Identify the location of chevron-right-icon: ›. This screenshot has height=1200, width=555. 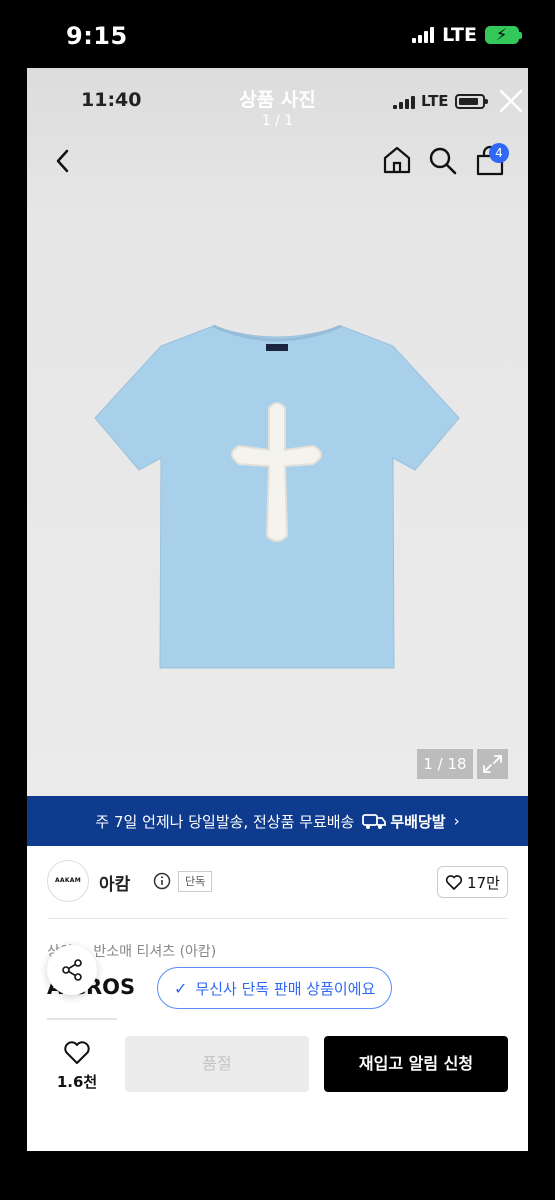
(456, 821).